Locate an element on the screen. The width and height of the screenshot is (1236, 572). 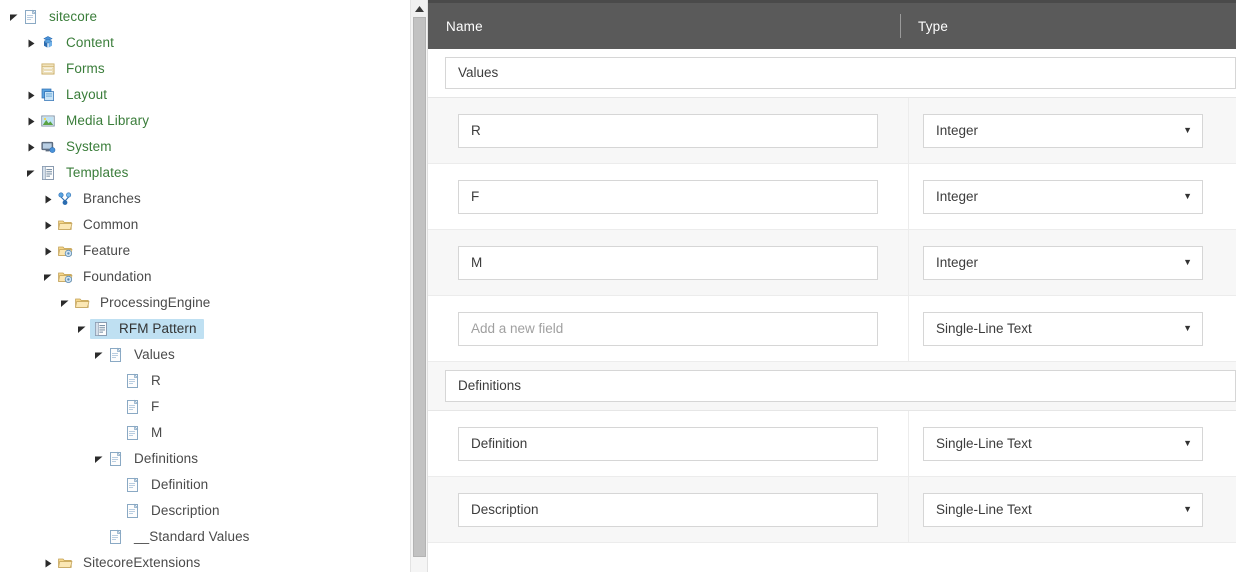
tree-item-label: Values is located at coordinates (154, 354).